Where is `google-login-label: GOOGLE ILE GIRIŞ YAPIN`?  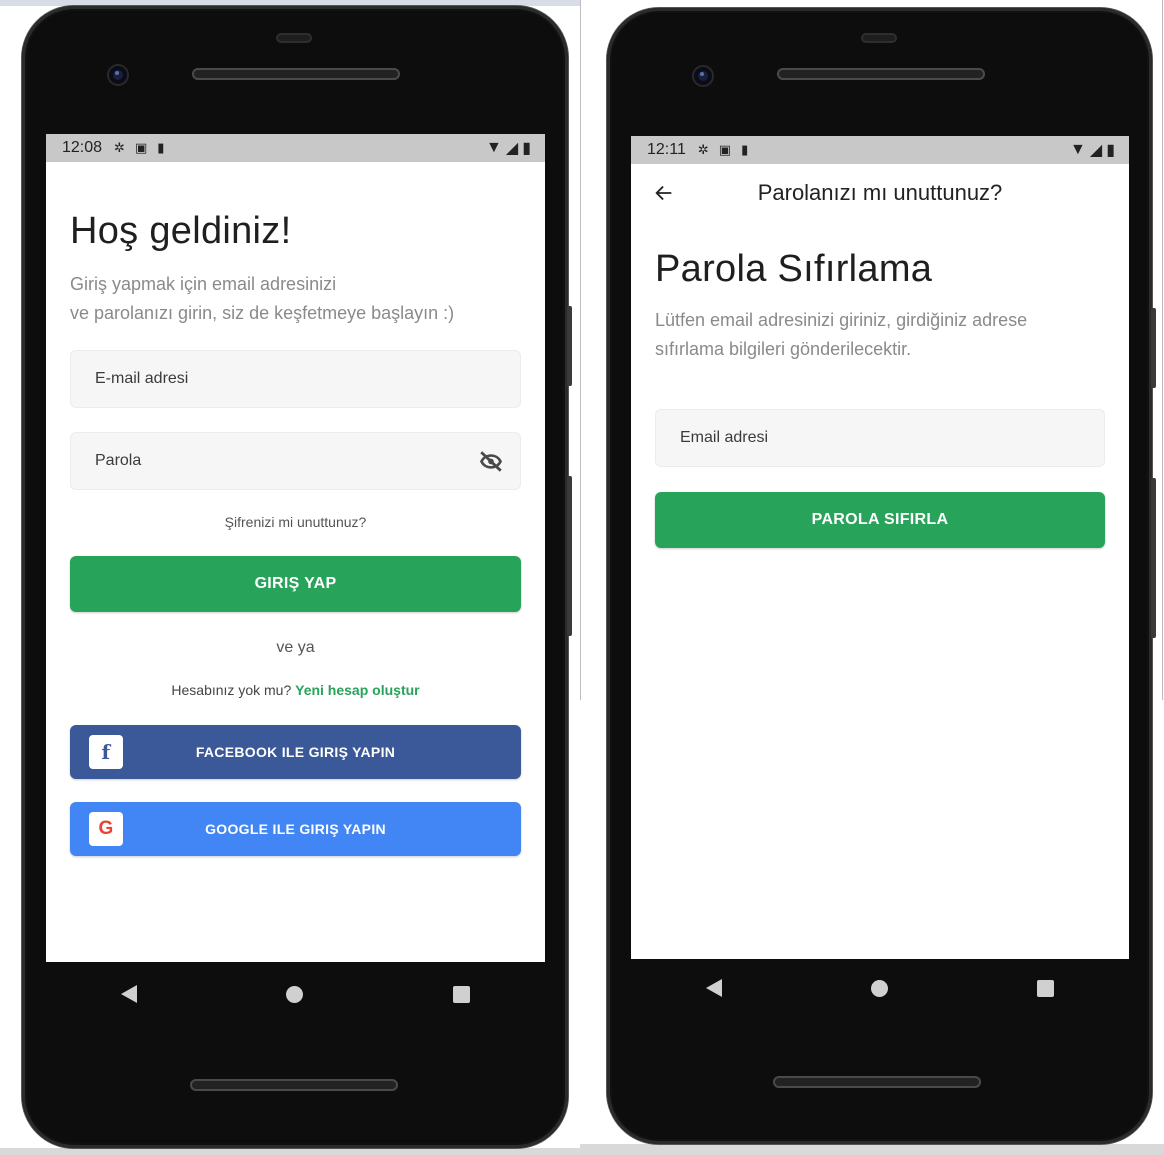 google-login-label: GOOGLE ILE GIRIŞ YAPIN is located at coordinates (295, 829).